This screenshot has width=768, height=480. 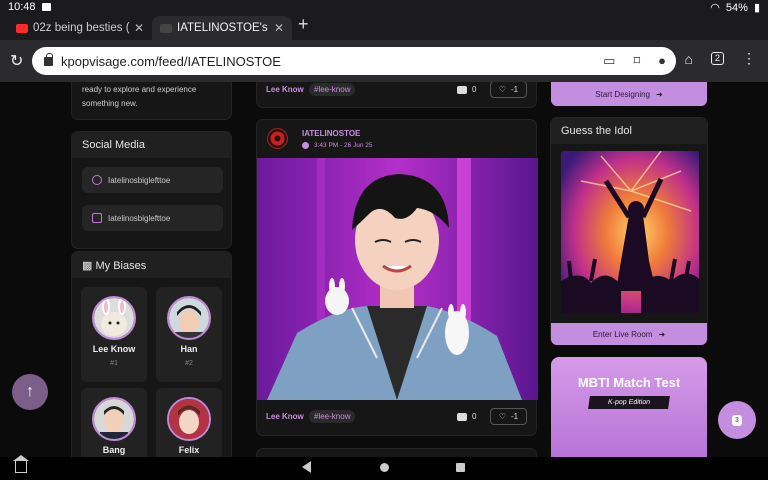 What do you see at coordinates (384, 7) in the screenshot?
I see `system-status-bar: 10:48 ◠ 54% ▮` at bounding box center [384, 7].